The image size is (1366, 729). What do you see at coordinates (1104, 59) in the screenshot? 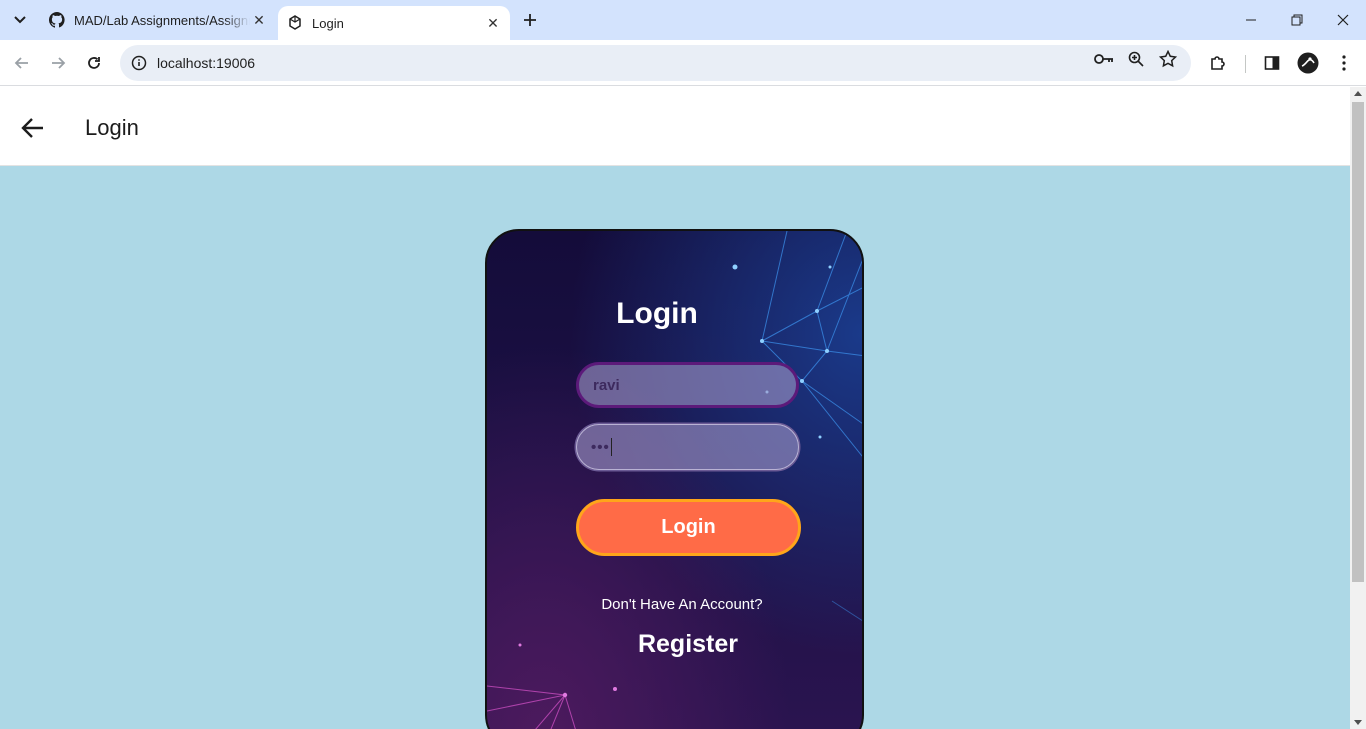
I see `key-icon` at bounding box center [1104, 59].